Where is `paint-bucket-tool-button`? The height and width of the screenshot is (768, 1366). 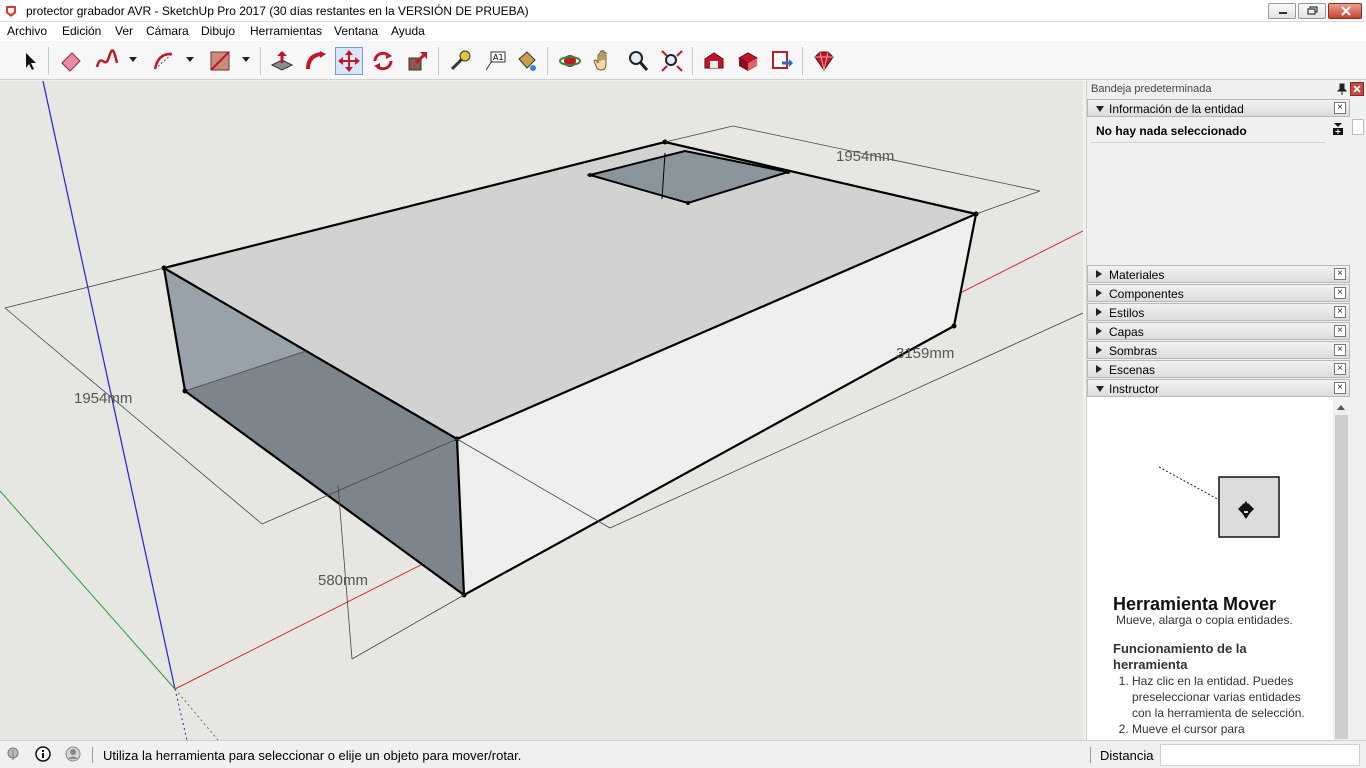 paint-bucket-tool-button is located at coordinates (527, 61).